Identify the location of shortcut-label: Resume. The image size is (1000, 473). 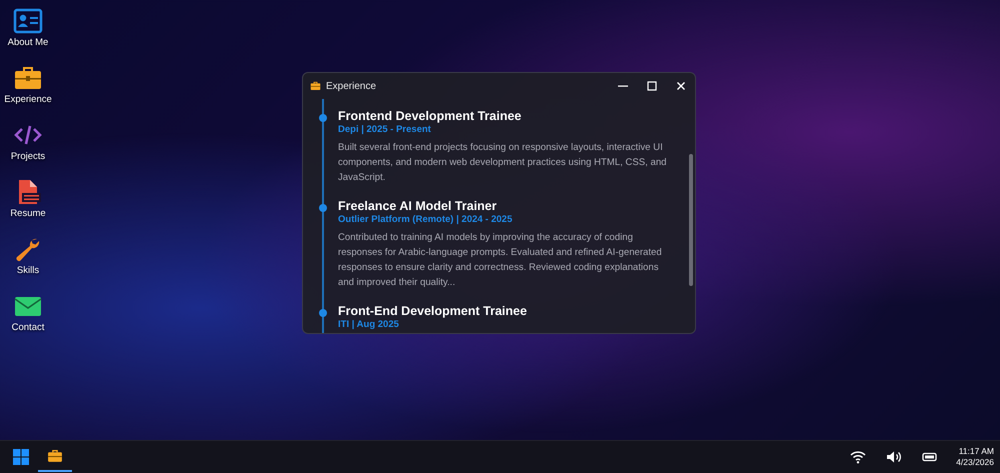
(28, 213).